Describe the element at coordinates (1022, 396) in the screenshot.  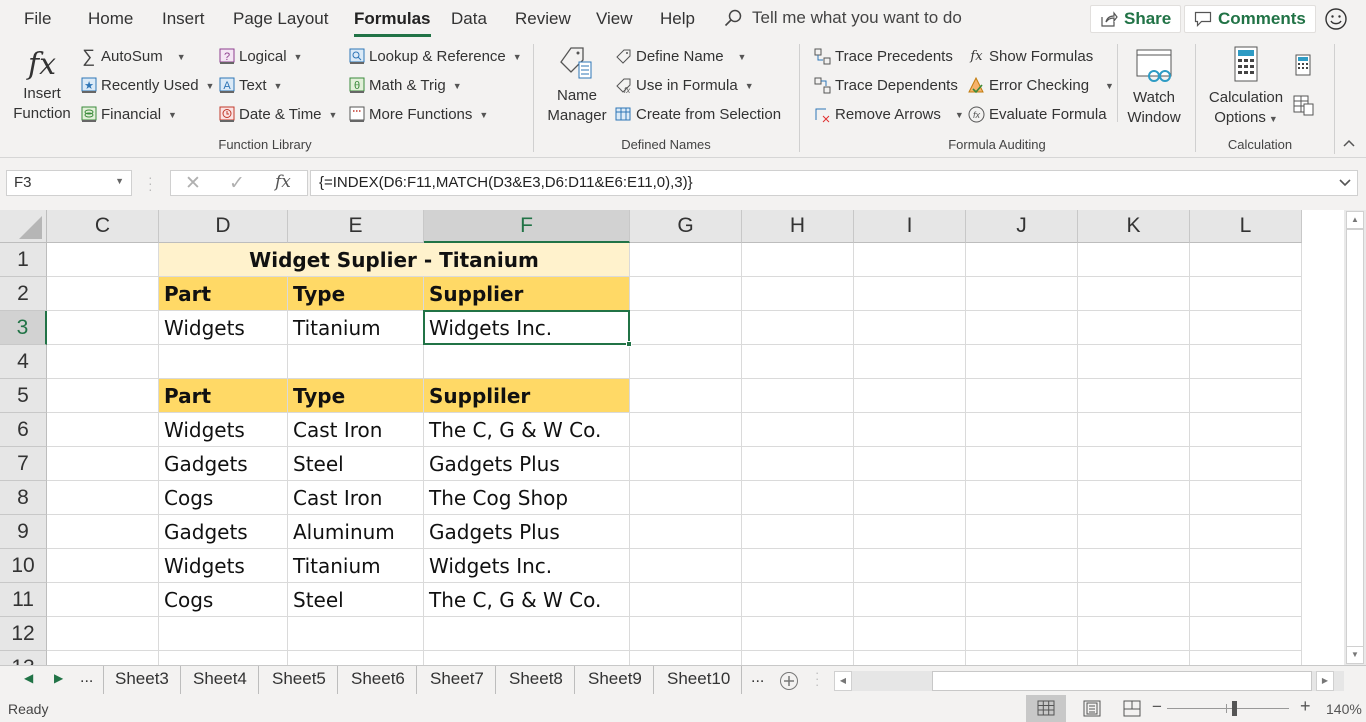
I see `cell-J5` at that location.